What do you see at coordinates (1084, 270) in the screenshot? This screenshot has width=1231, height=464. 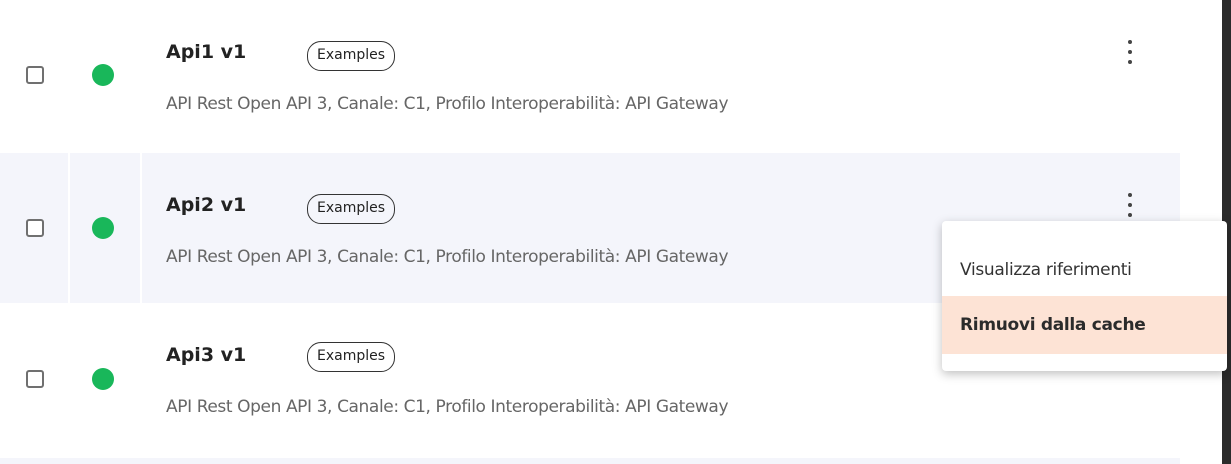 I see `menu-item-view-references: Visualizza riferimenti` at bounding box center [1084, 270].